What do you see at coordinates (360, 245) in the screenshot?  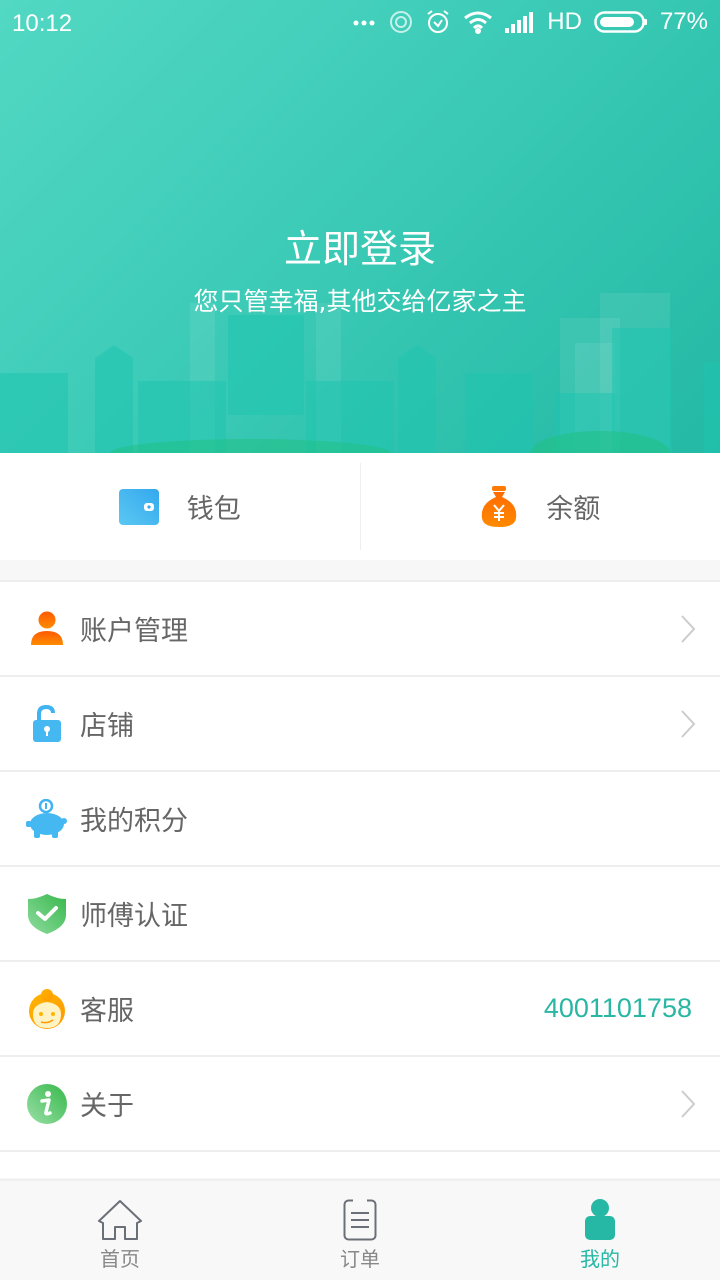 I see `login-button: 立即登录` at bounding box center [360, 245].